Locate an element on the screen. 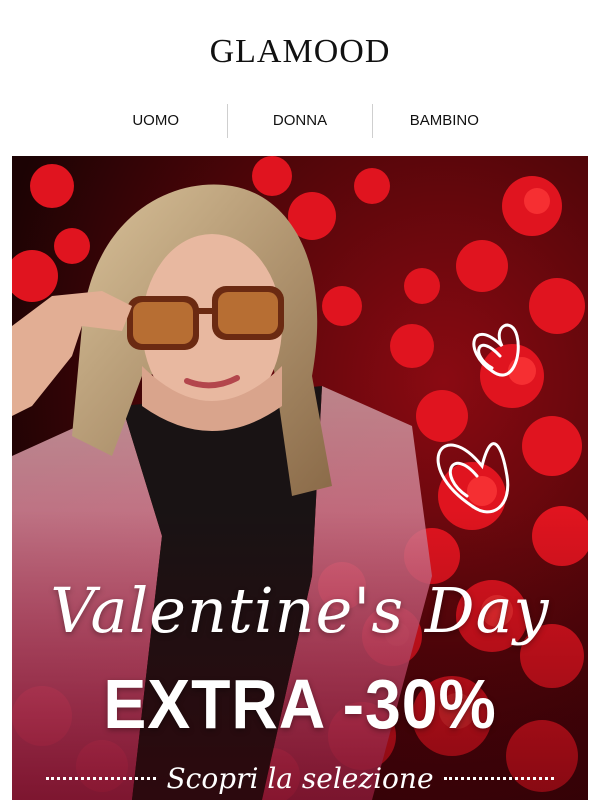  shop-selection-button: Scopri la selezione is located at coordinates (300, 778).